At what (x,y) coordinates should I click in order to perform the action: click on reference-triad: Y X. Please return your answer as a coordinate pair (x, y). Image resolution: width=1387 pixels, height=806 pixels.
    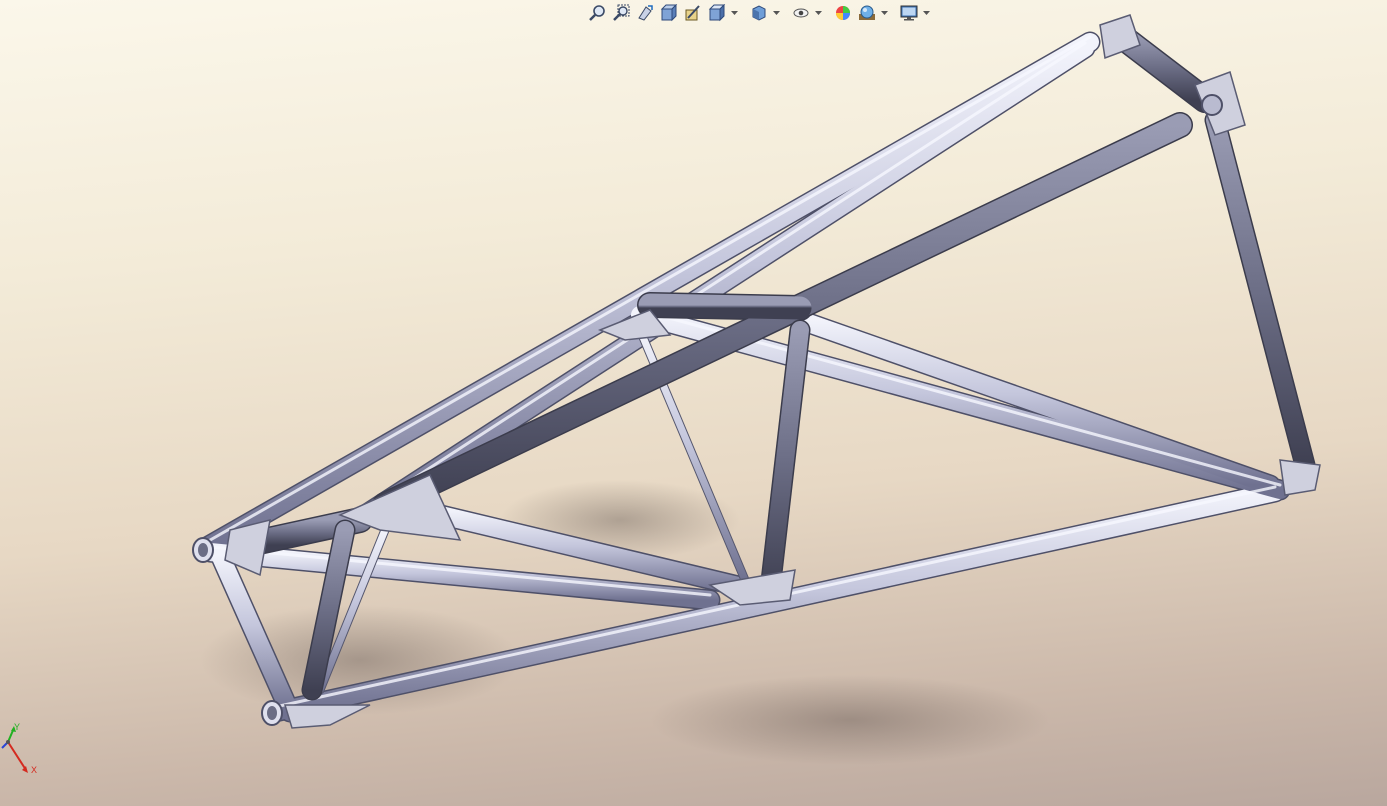
    Looking at the image, I should click on (25, 750).